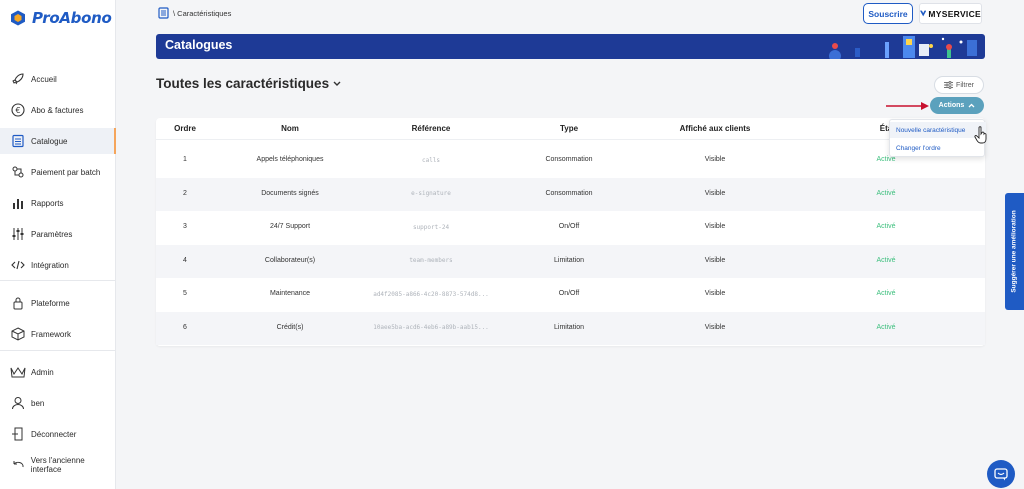 This screenshot has height=489, width=1024. I want to click on sidebar-item-catalogue: Catalogue, so click(58, 141).